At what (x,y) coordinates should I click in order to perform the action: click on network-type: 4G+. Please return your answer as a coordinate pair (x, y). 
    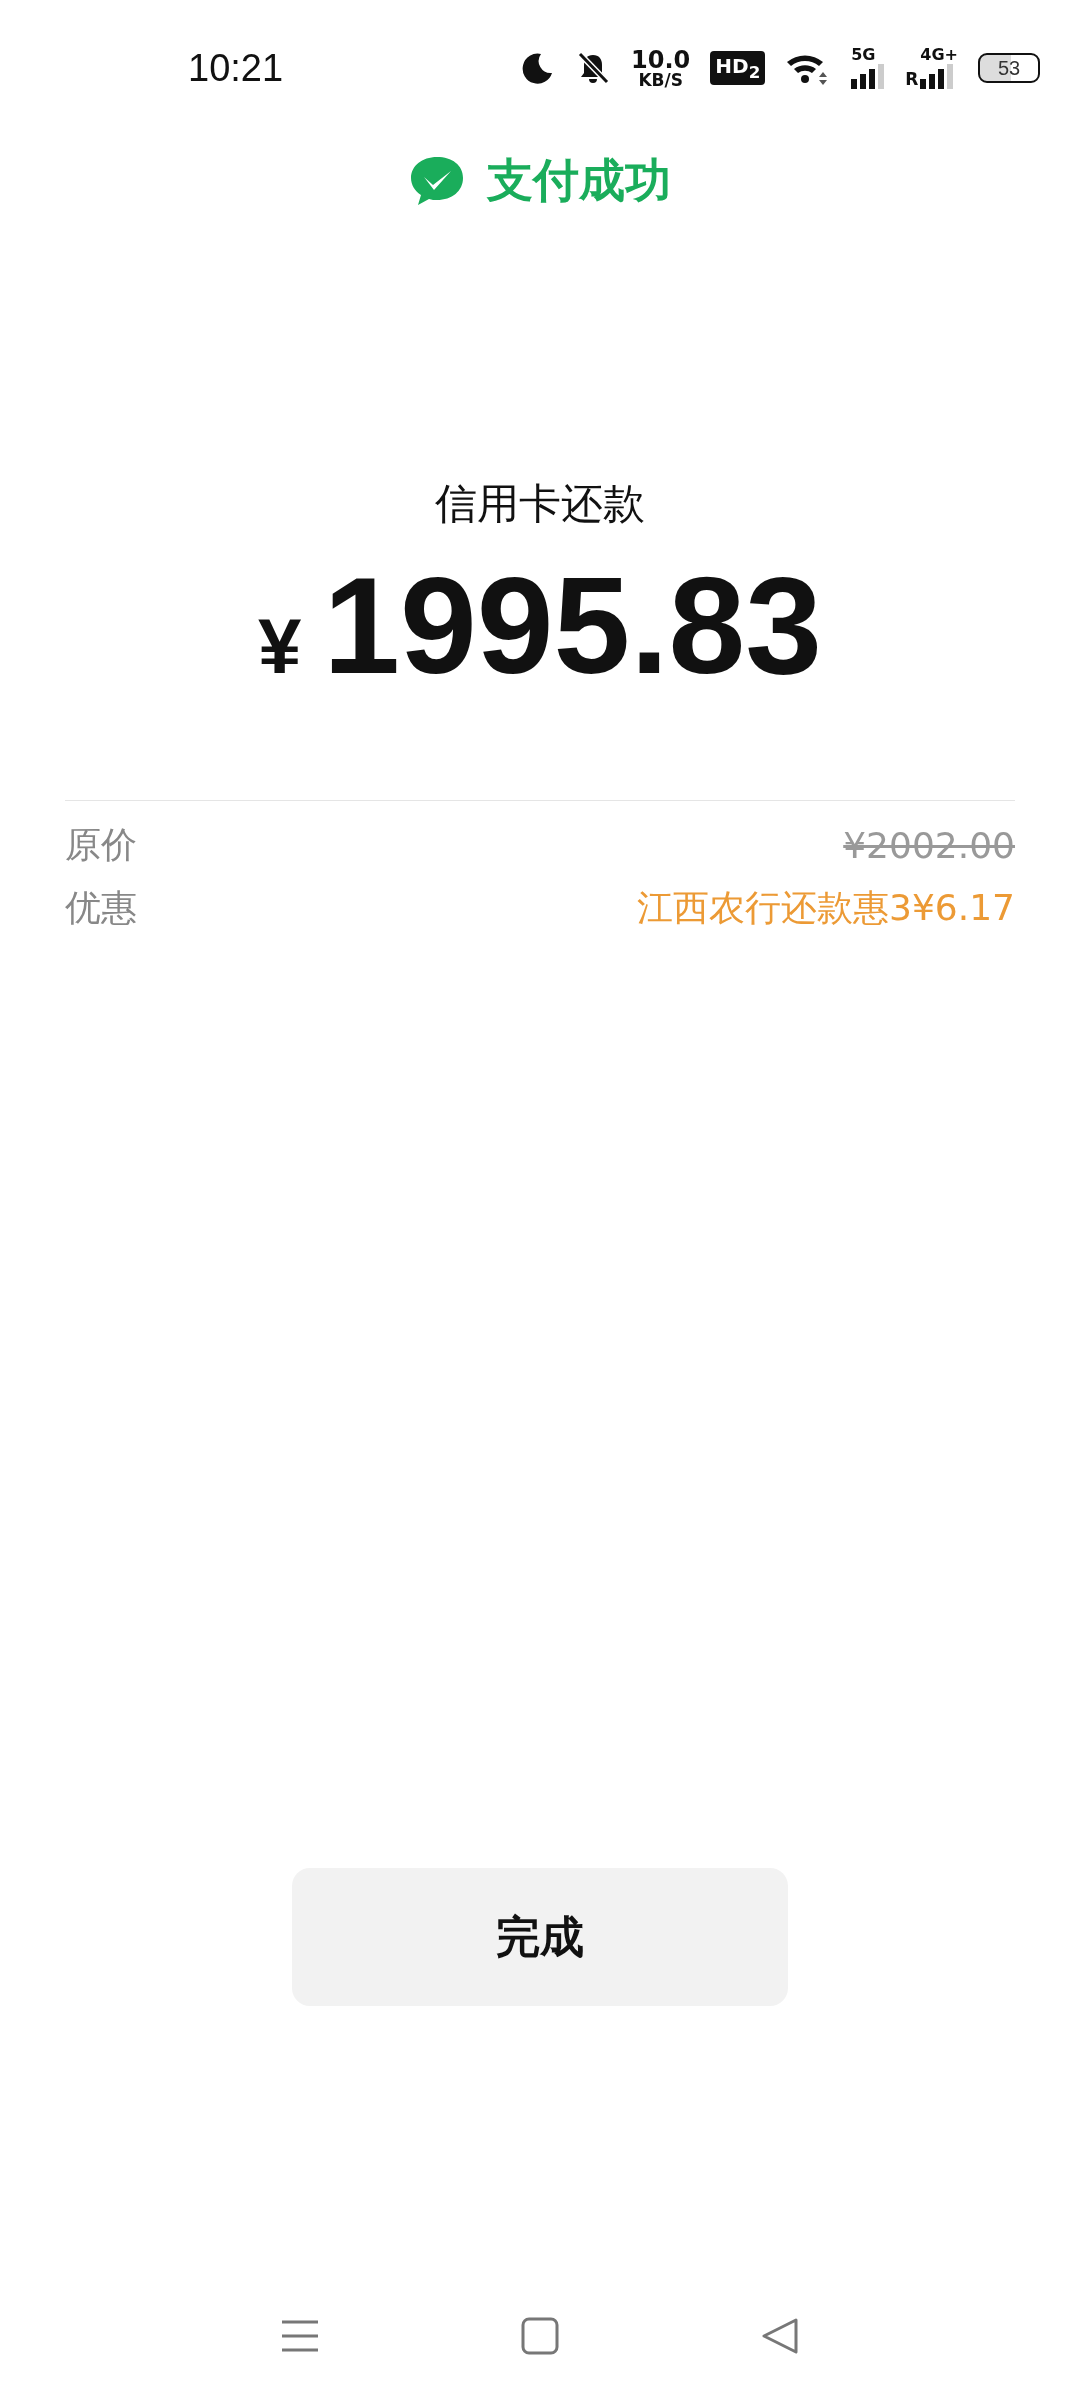
    Looking at the image, I should click on (939, 55).